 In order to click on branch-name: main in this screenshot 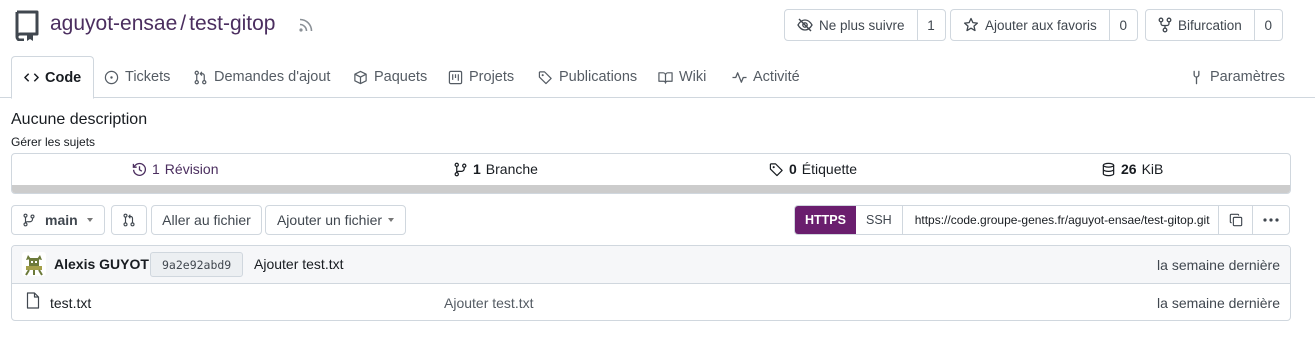, I will do `click(61, 220)`.